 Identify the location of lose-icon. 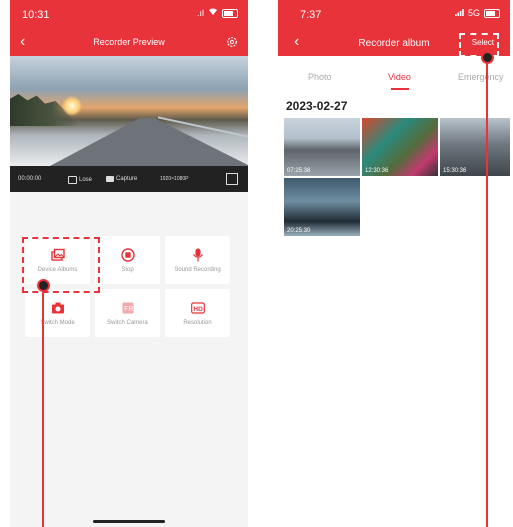
(72, 180).